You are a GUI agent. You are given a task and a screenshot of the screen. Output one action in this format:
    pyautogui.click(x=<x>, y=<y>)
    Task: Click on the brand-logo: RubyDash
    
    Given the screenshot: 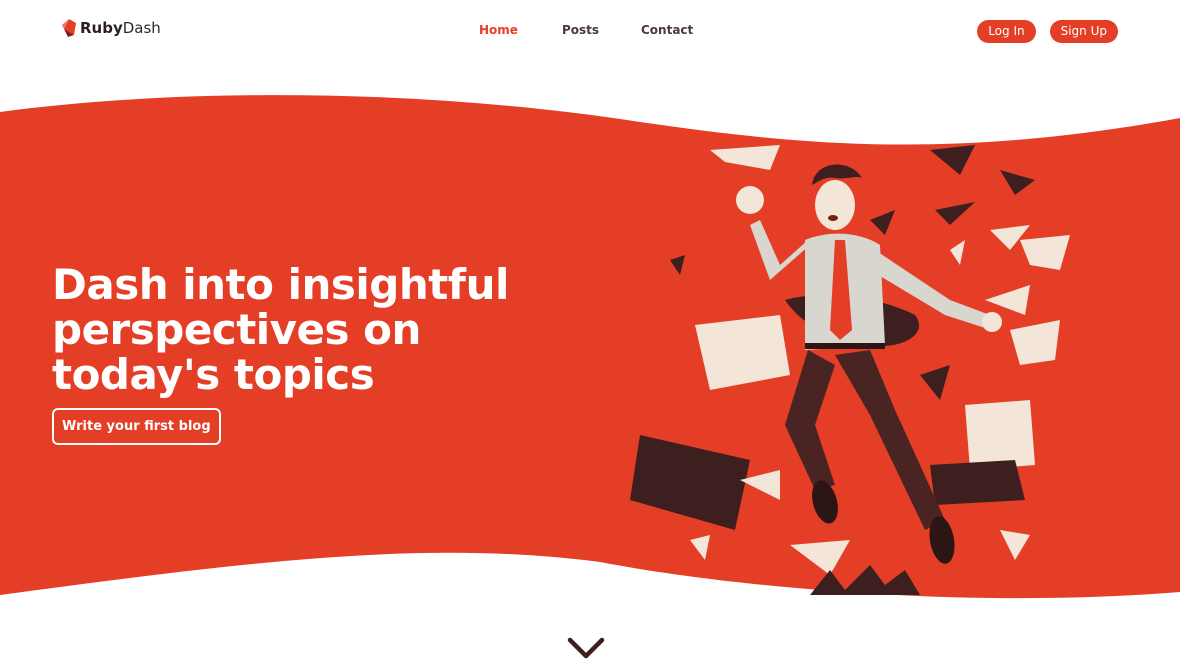 What is the action you would take?
    pyautogui.click(x=111, y=28)
    